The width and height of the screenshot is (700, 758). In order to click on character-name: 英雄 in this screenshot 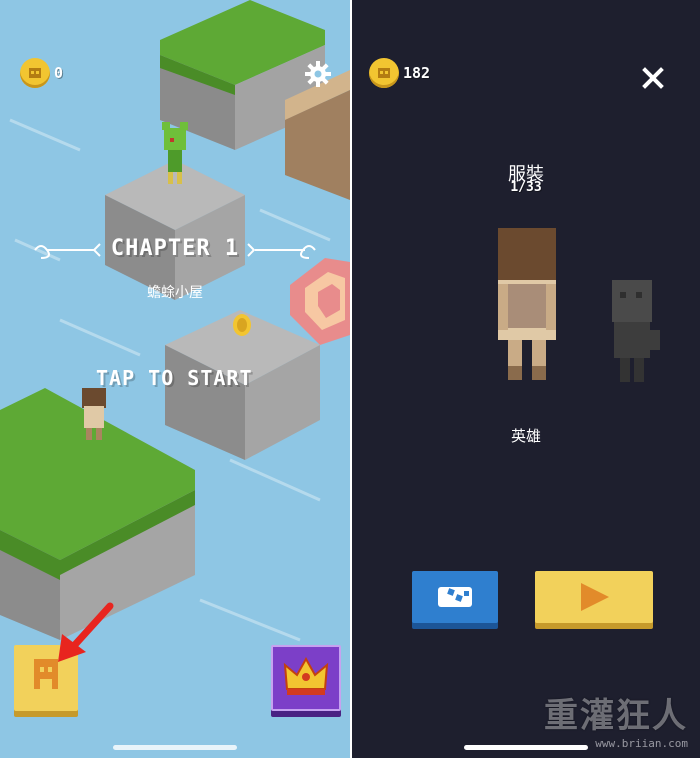, I will do `click(525, 436)`.